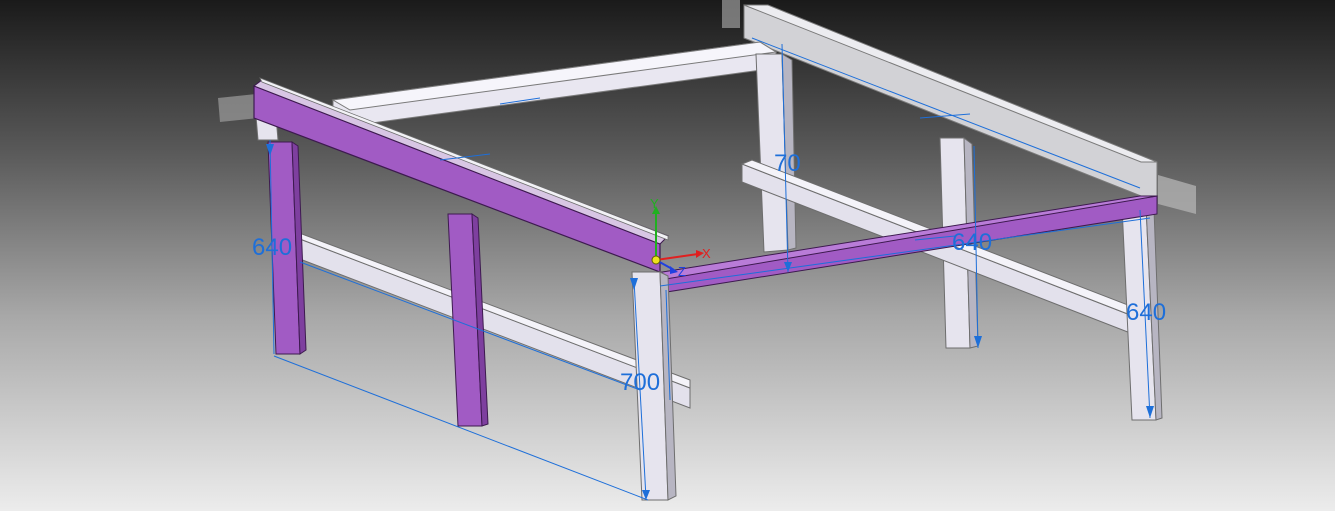 The width and height of the screenshot is (1335, 511). What do you see at coordinates (272, 247) in the screenshot?
I see `dimension-left-post-height: 640` at bounding box center [272, 247].